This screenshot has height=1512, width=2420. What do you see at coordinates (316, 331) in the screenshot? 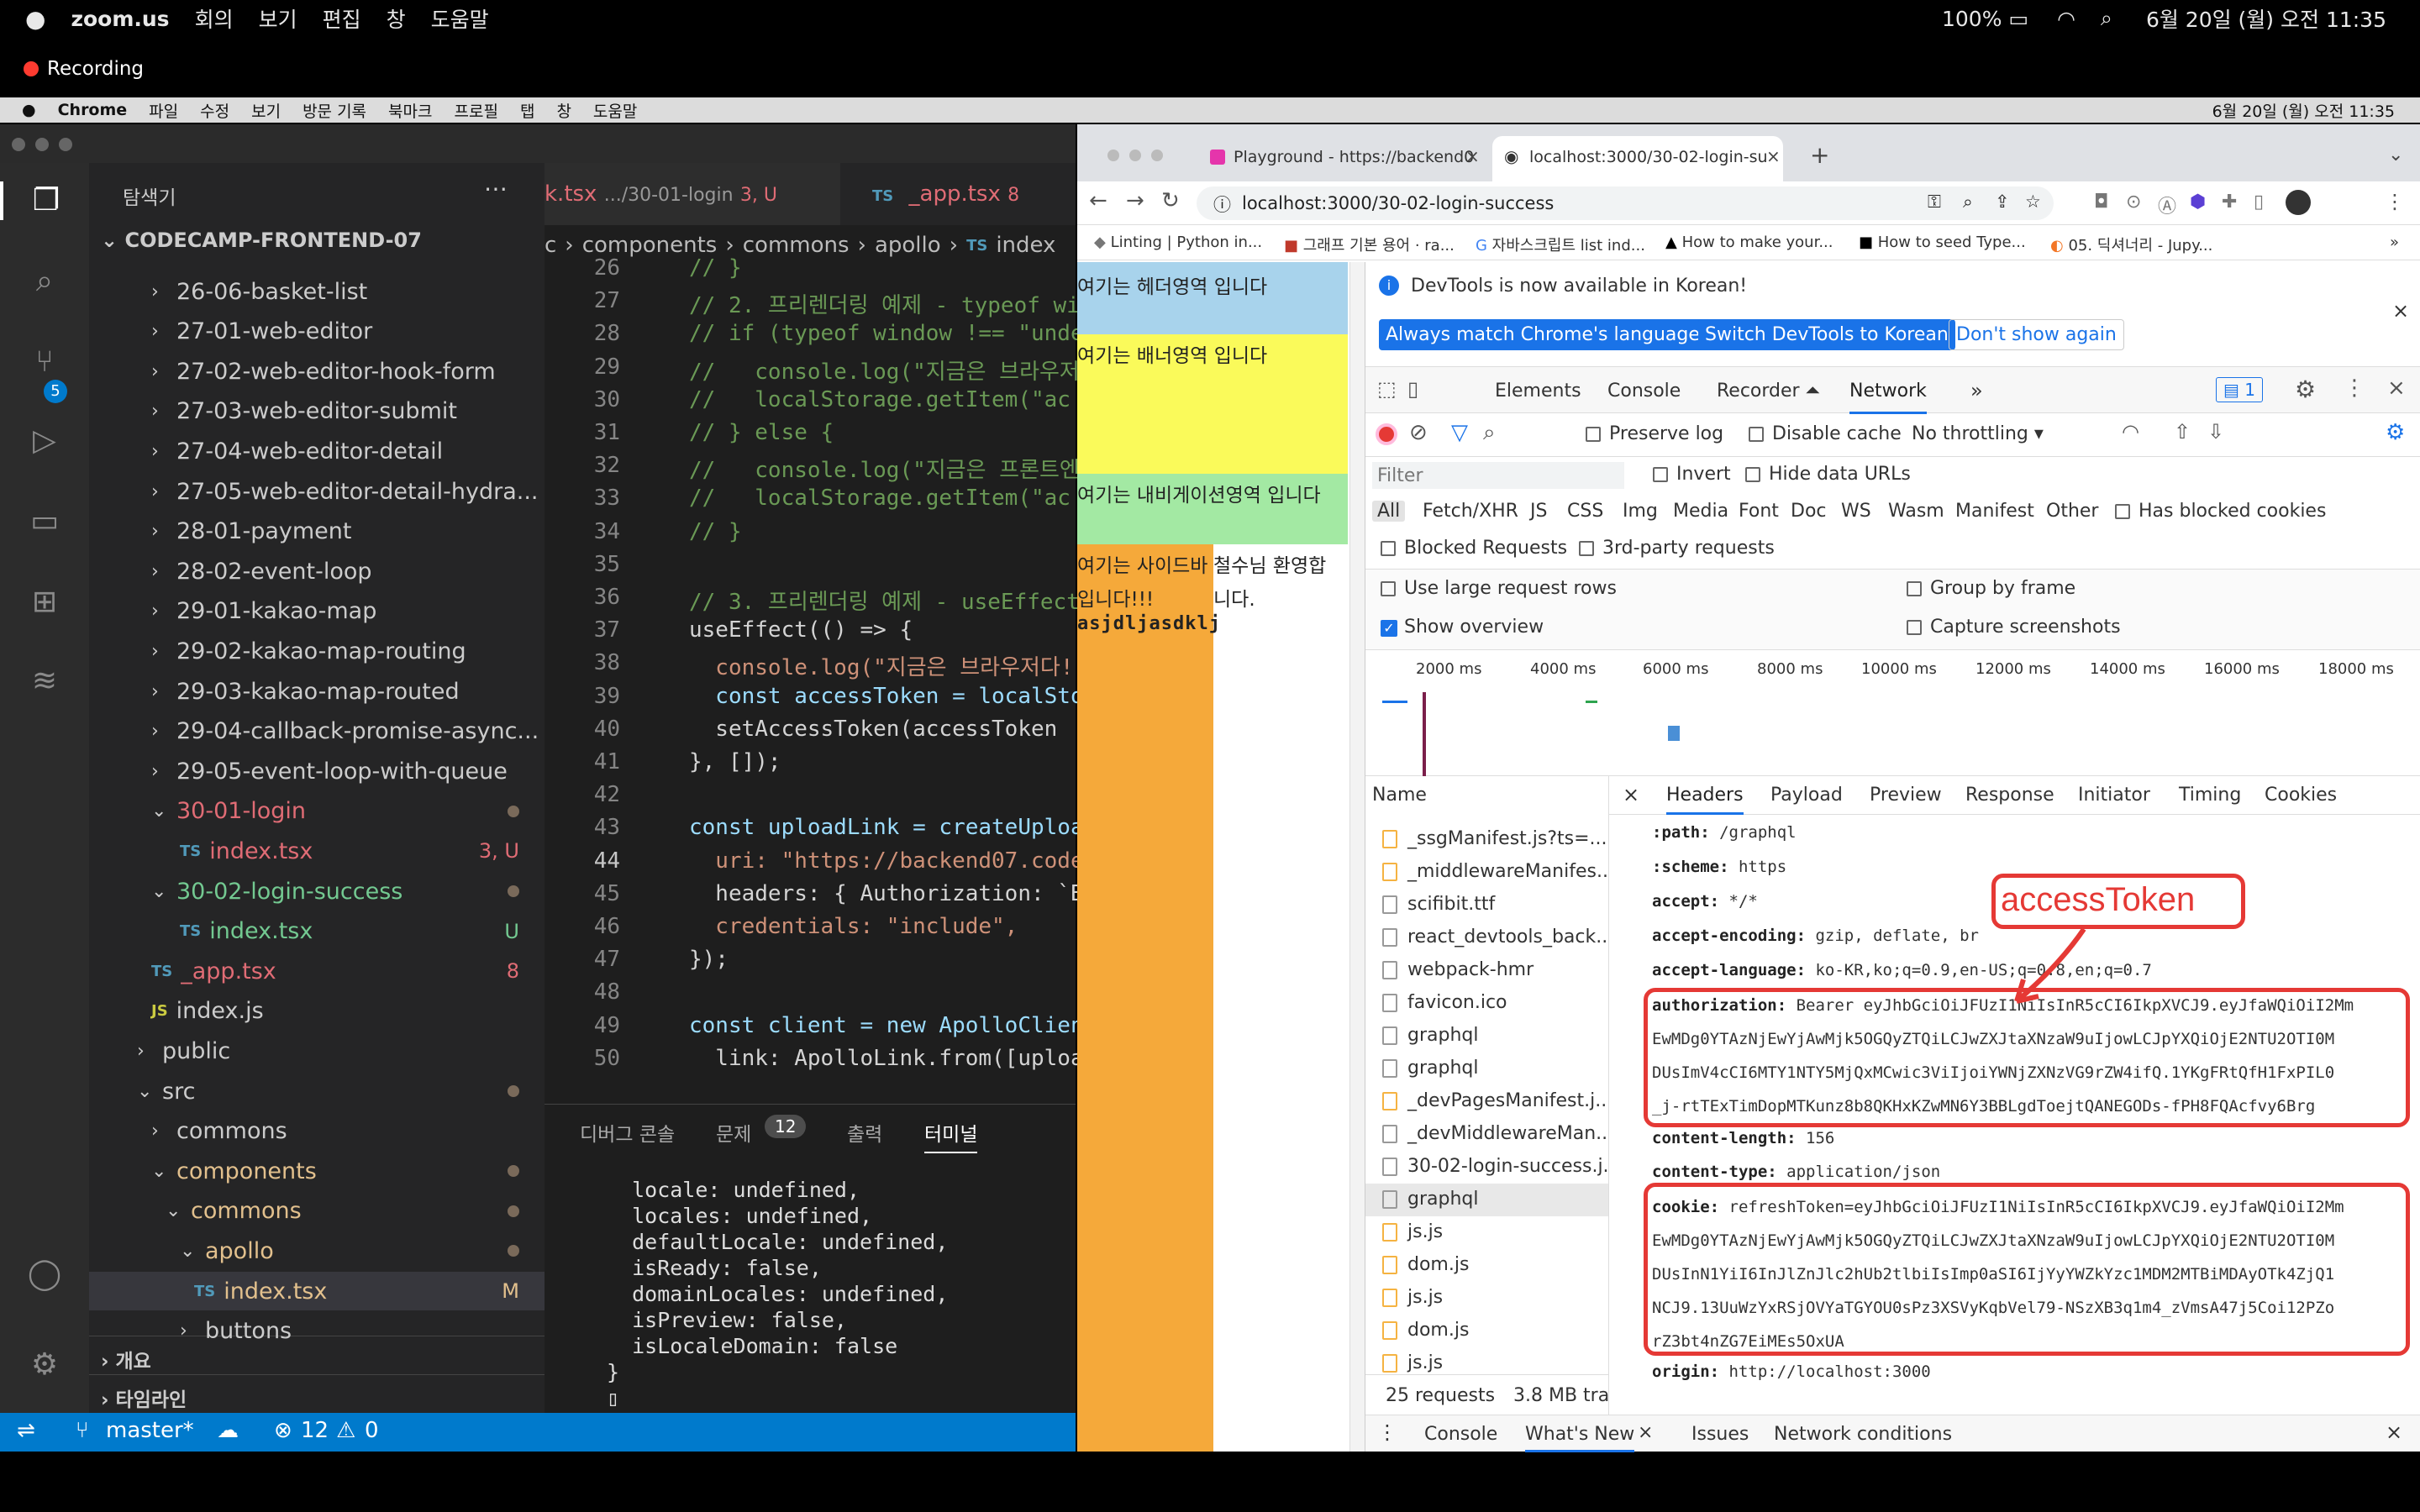
I see `tree-item: › 27-01-web-editor` at bounding box center [316, 331].